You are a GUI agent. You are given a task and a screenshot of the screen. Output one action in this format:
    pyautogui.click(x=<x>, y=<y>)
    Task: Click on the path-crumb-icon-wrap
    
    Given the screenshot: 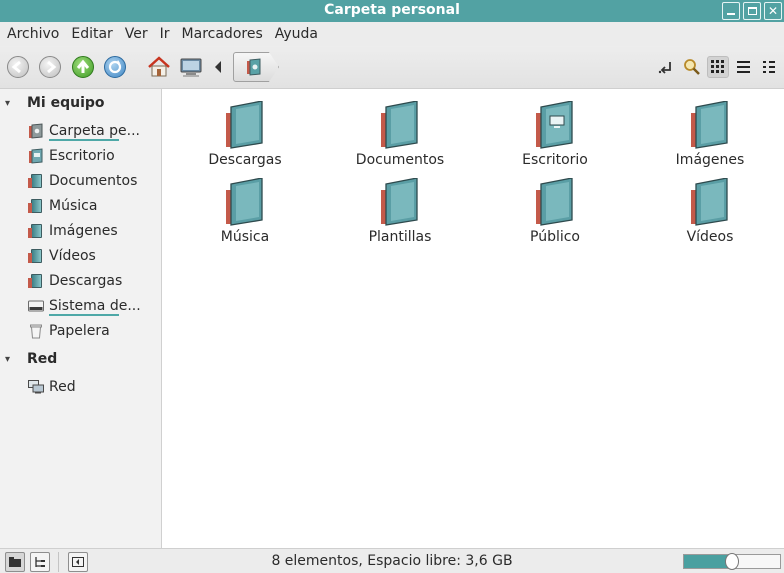 What is the action you would take?
    pyautogui.click(x=254, y=67)
    